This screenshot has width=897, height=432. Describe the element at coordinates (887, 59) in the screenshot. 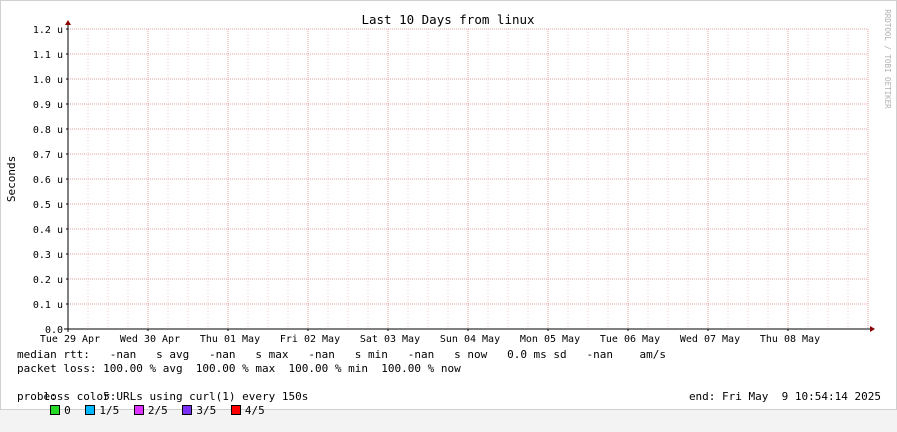

I see `watermark: RRDTOOL / TOBI OETIKER` at that location.